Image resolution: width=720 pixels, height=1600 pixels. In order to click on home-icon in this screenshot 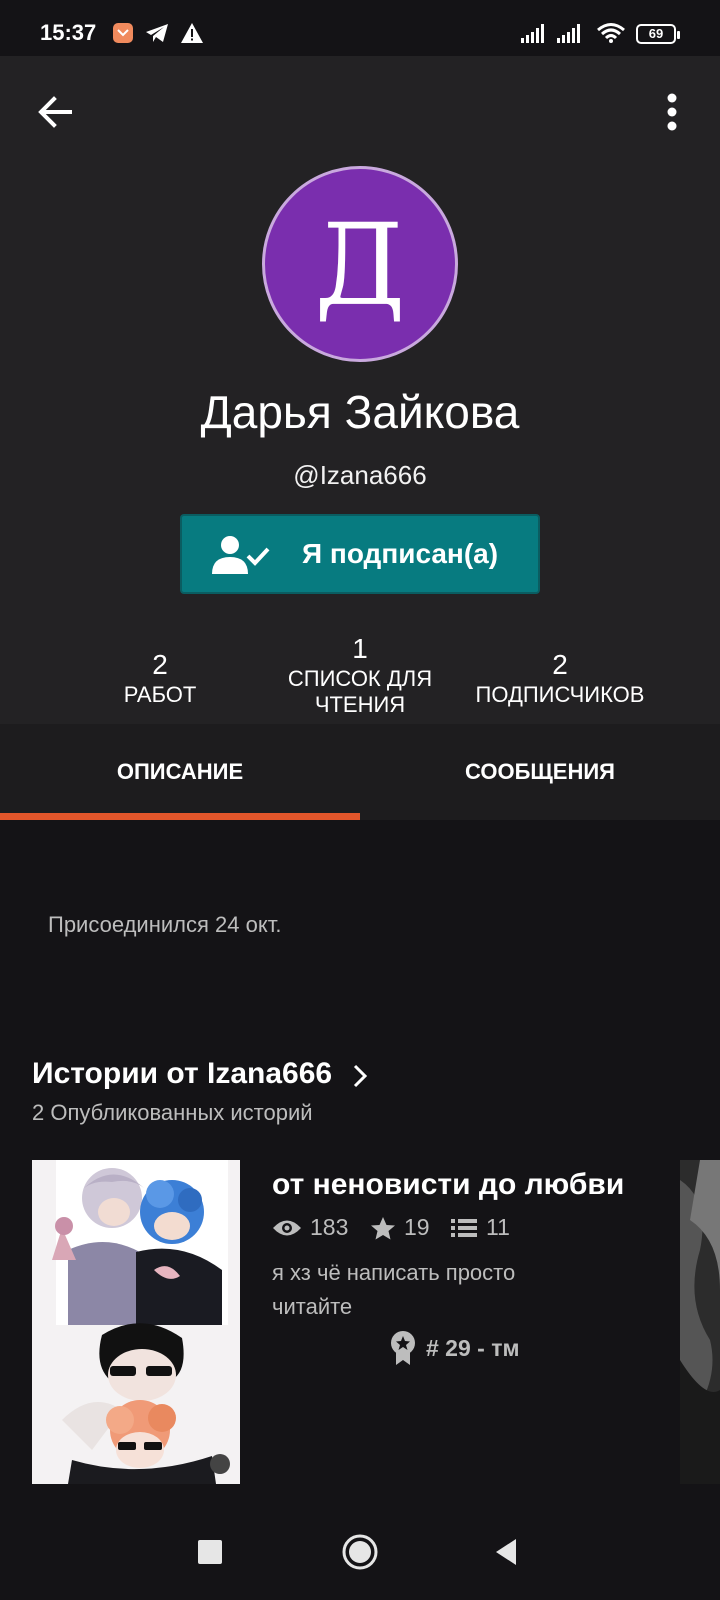, I will do `click(360, 1552)`.